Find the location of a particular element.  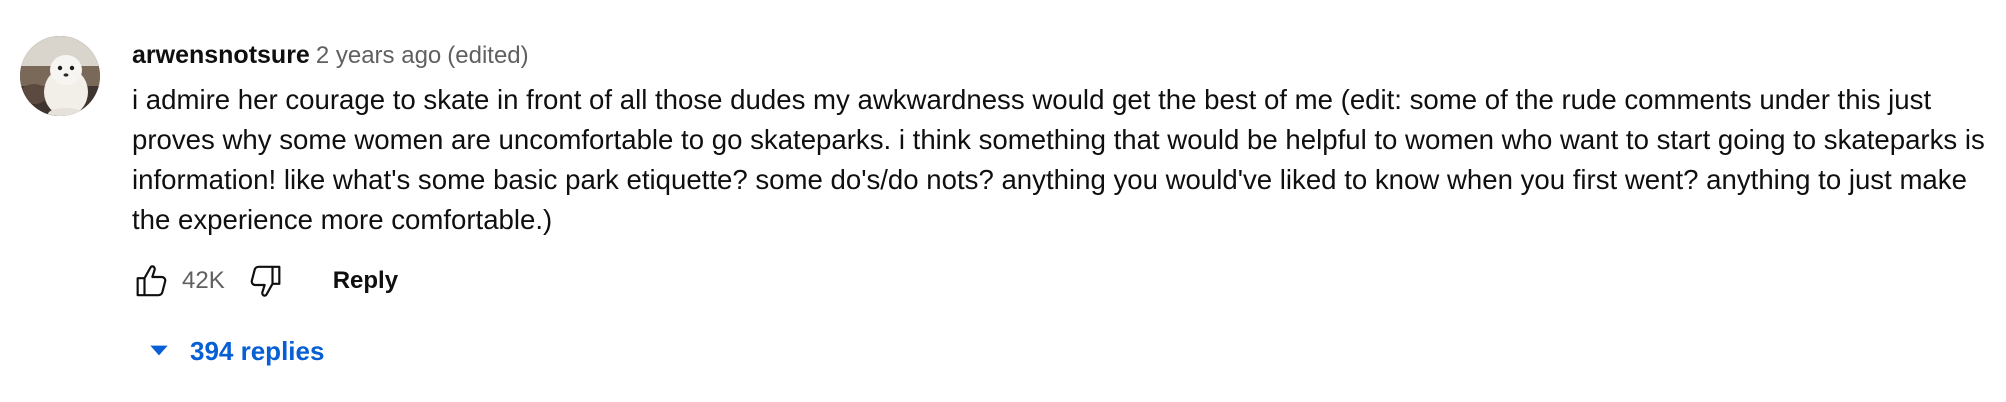

comment-header: arwensnotsure 2 years ago (edited) is located at coordinates (330, 57).